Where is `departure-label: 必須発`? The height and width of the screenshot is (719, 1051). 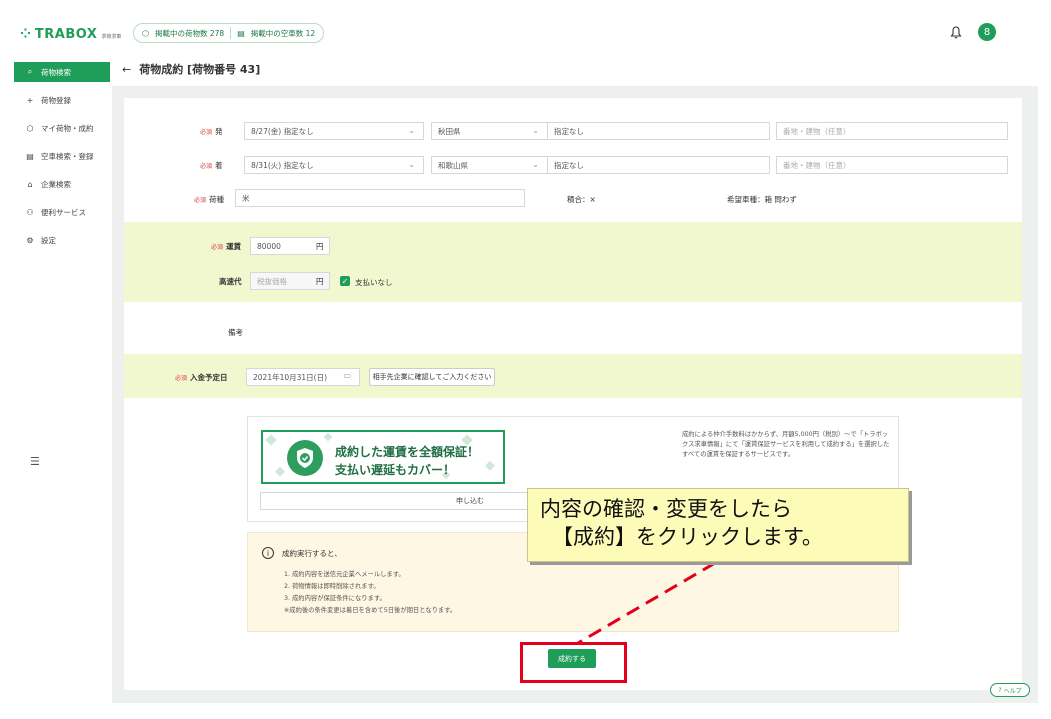 departure-label: 必須発 is located at coordinates (211, 131).